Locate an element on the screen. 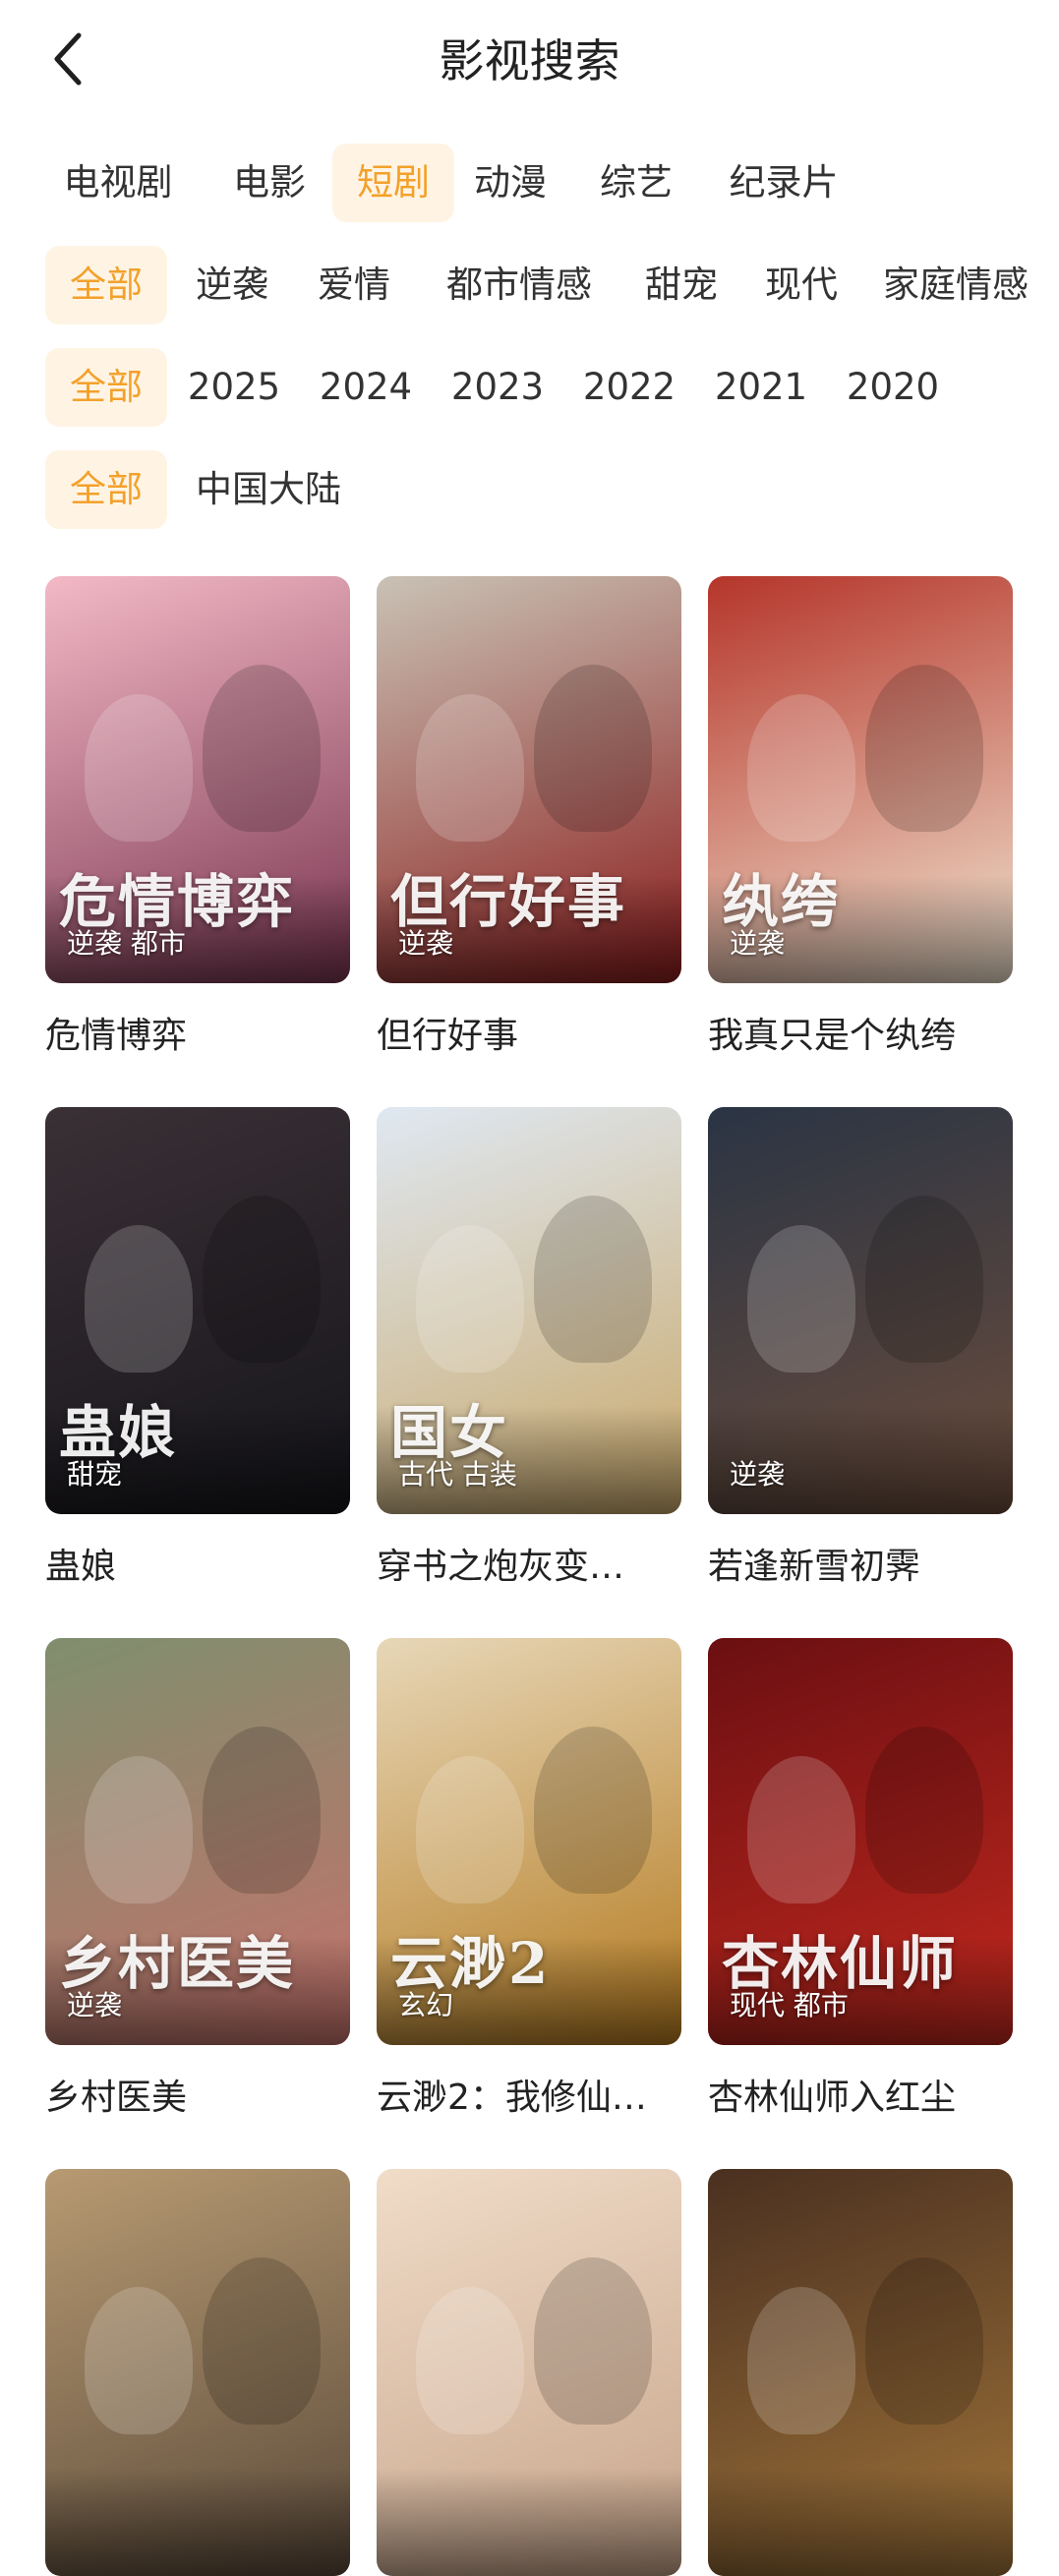  tab-category-3: 动漫 is located at coordinates (510, 183).